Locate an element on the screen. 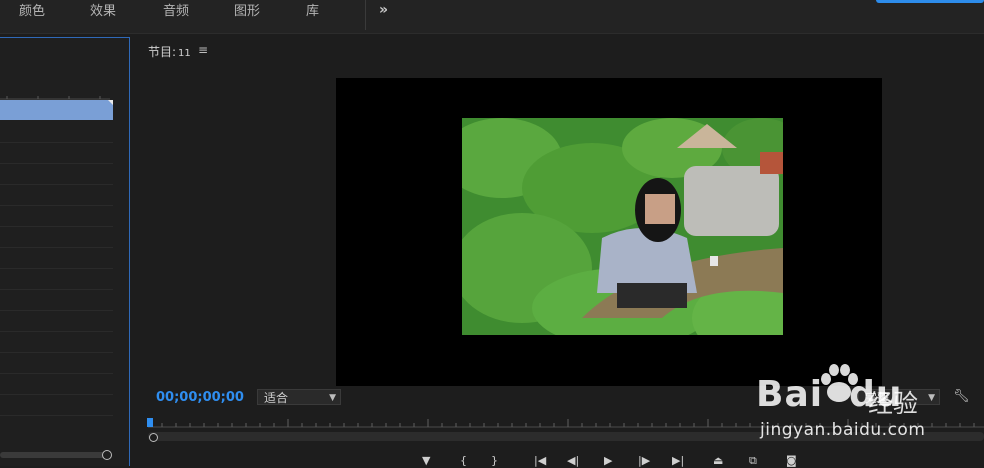  chevron-down-icon: ▼ is located at coordinates (332, 398).